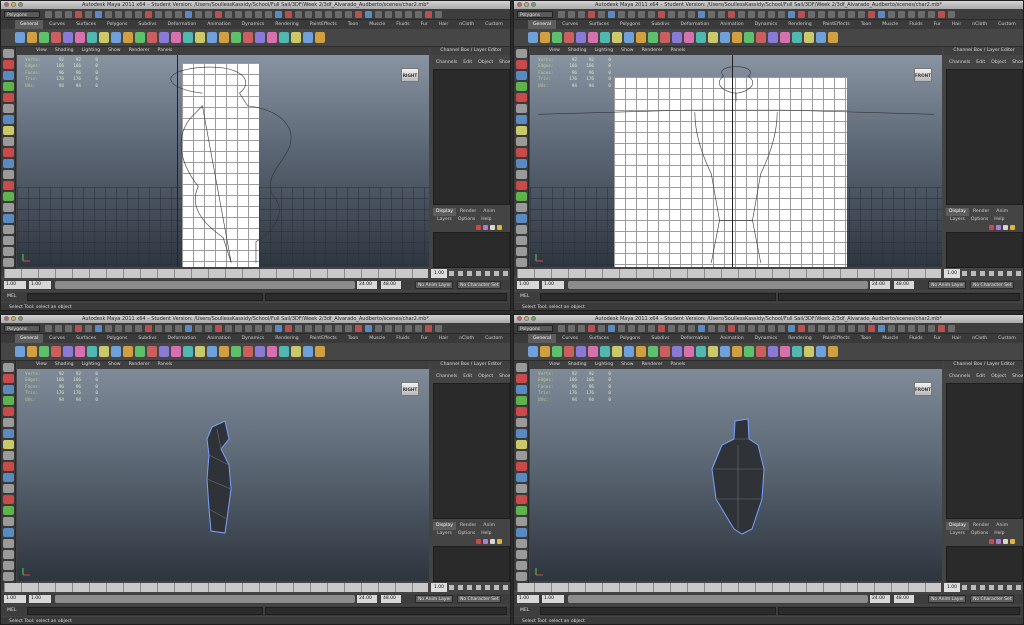 The height and width of the screenshot is (625, 1024). What do you see at coordinates (890, 24) in the screenshot?
I see `shelf-tab: Muscle` at bounding box center [890, 24].